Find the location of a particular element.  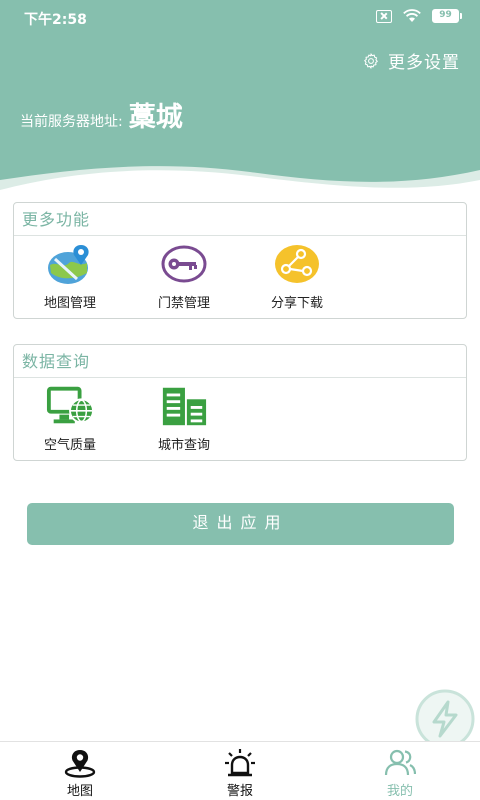

data-query-title: 数据查询 is located at coordinates (240, 361).